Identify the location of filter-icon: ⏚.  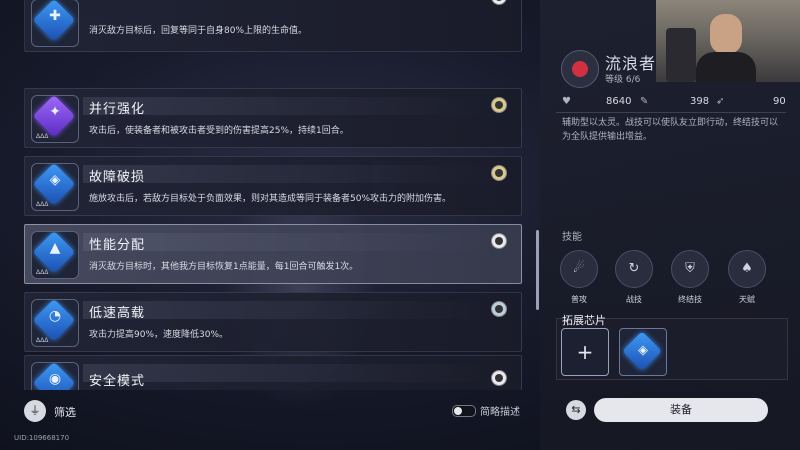
(35, 411).